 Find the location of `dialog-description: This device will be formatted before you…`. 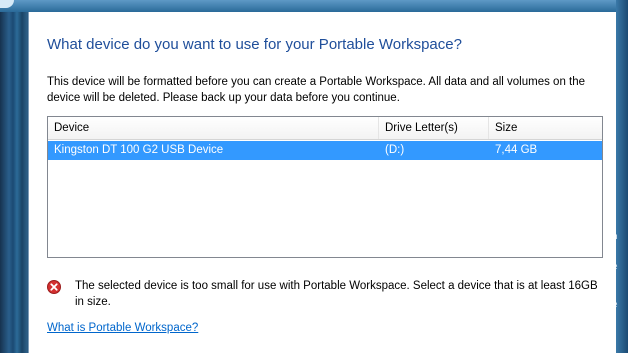

dialog-description: This device will be formatted before you… is located at coordinates (316, 90).